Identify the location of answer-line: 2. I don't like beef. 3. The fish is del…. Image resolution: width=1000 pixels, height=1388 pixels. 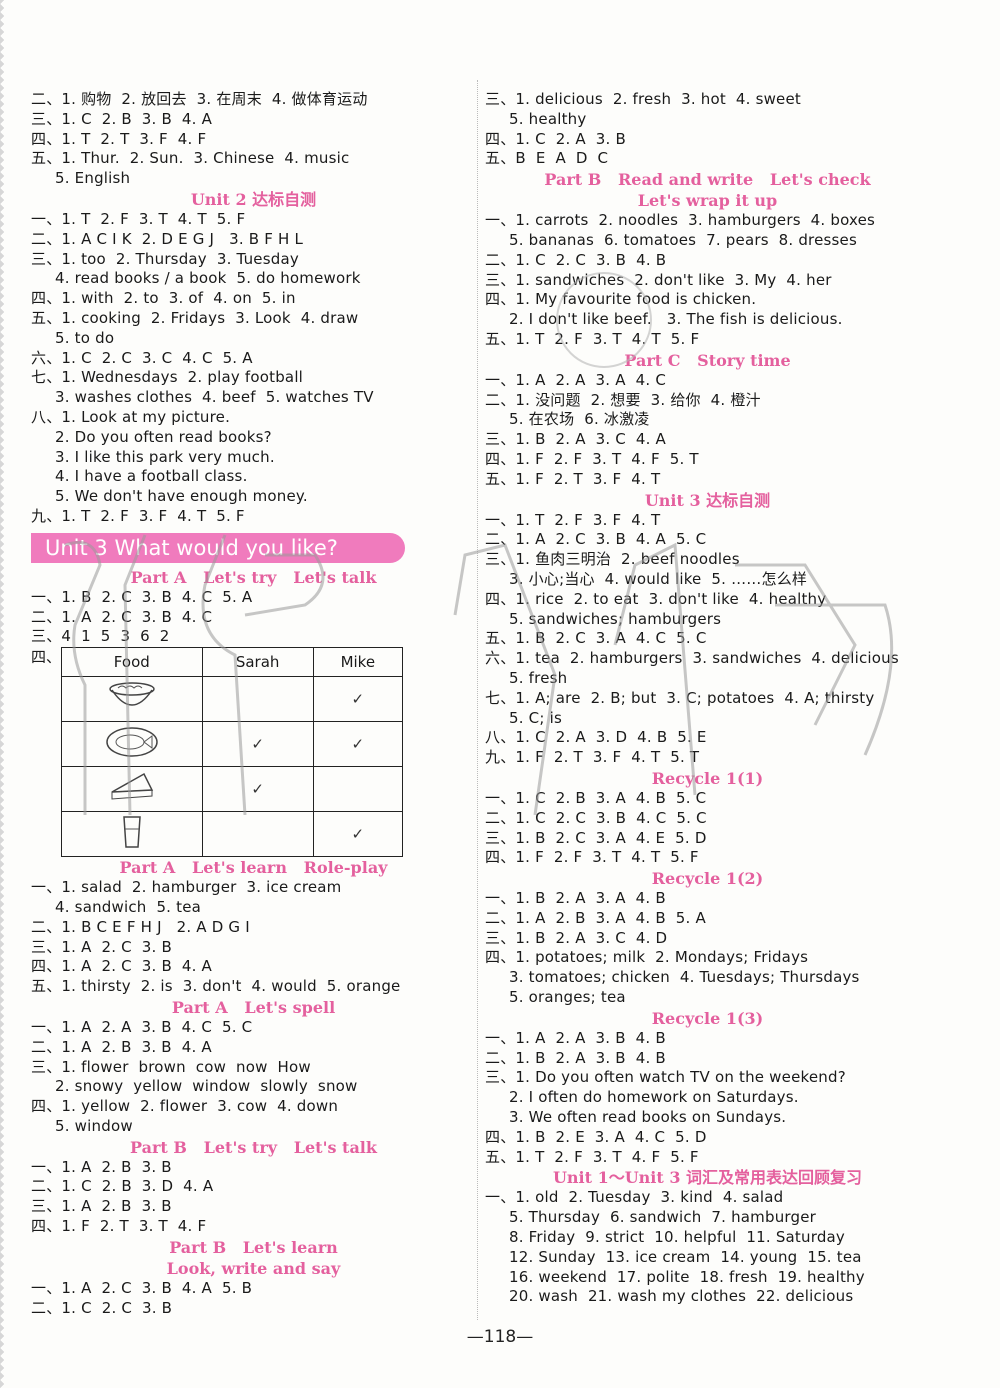
(707, 320).